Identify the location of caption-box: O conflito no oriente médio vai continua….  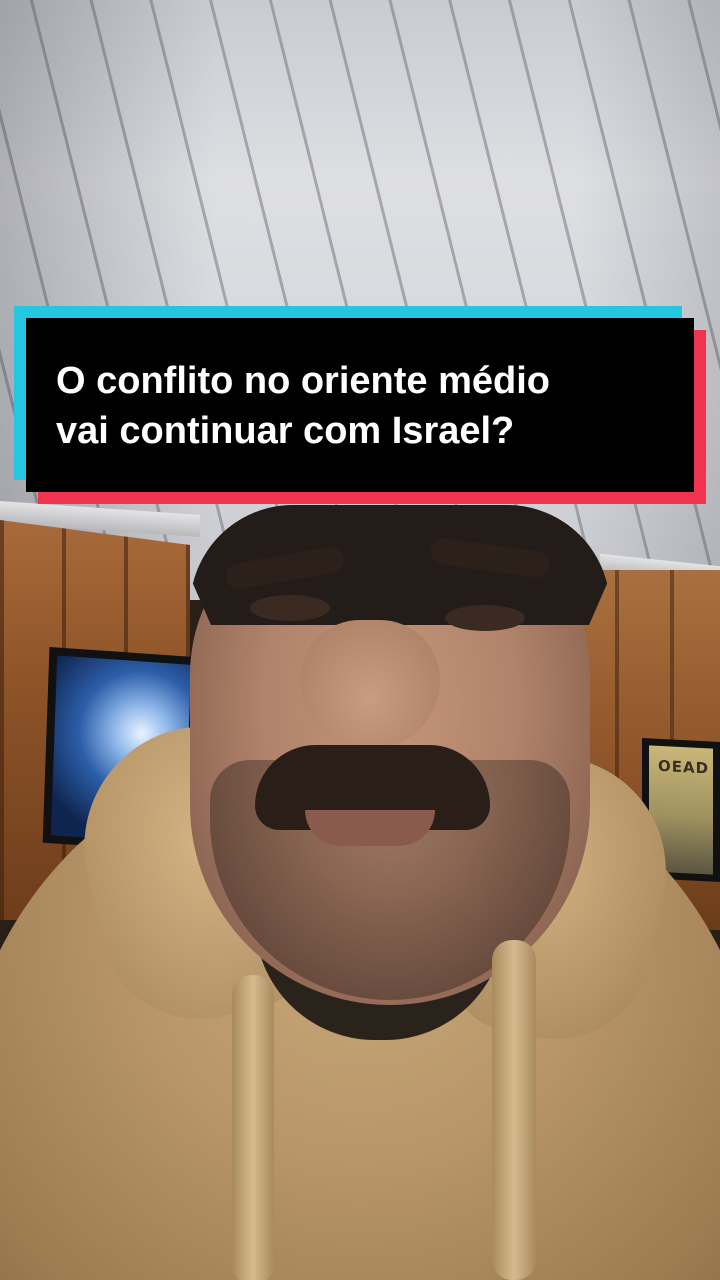
(360, 405).